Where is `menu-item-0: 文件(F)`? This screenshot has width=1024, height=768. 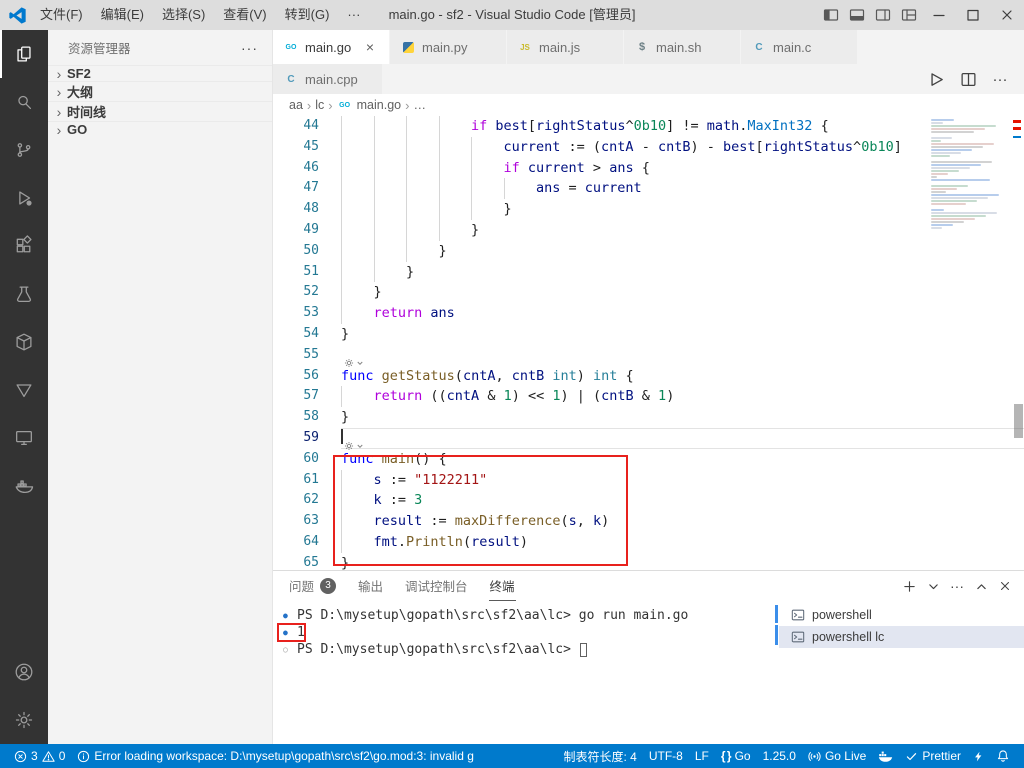
menu-item-0: 文件(F) is located at coordinates (61, 15).